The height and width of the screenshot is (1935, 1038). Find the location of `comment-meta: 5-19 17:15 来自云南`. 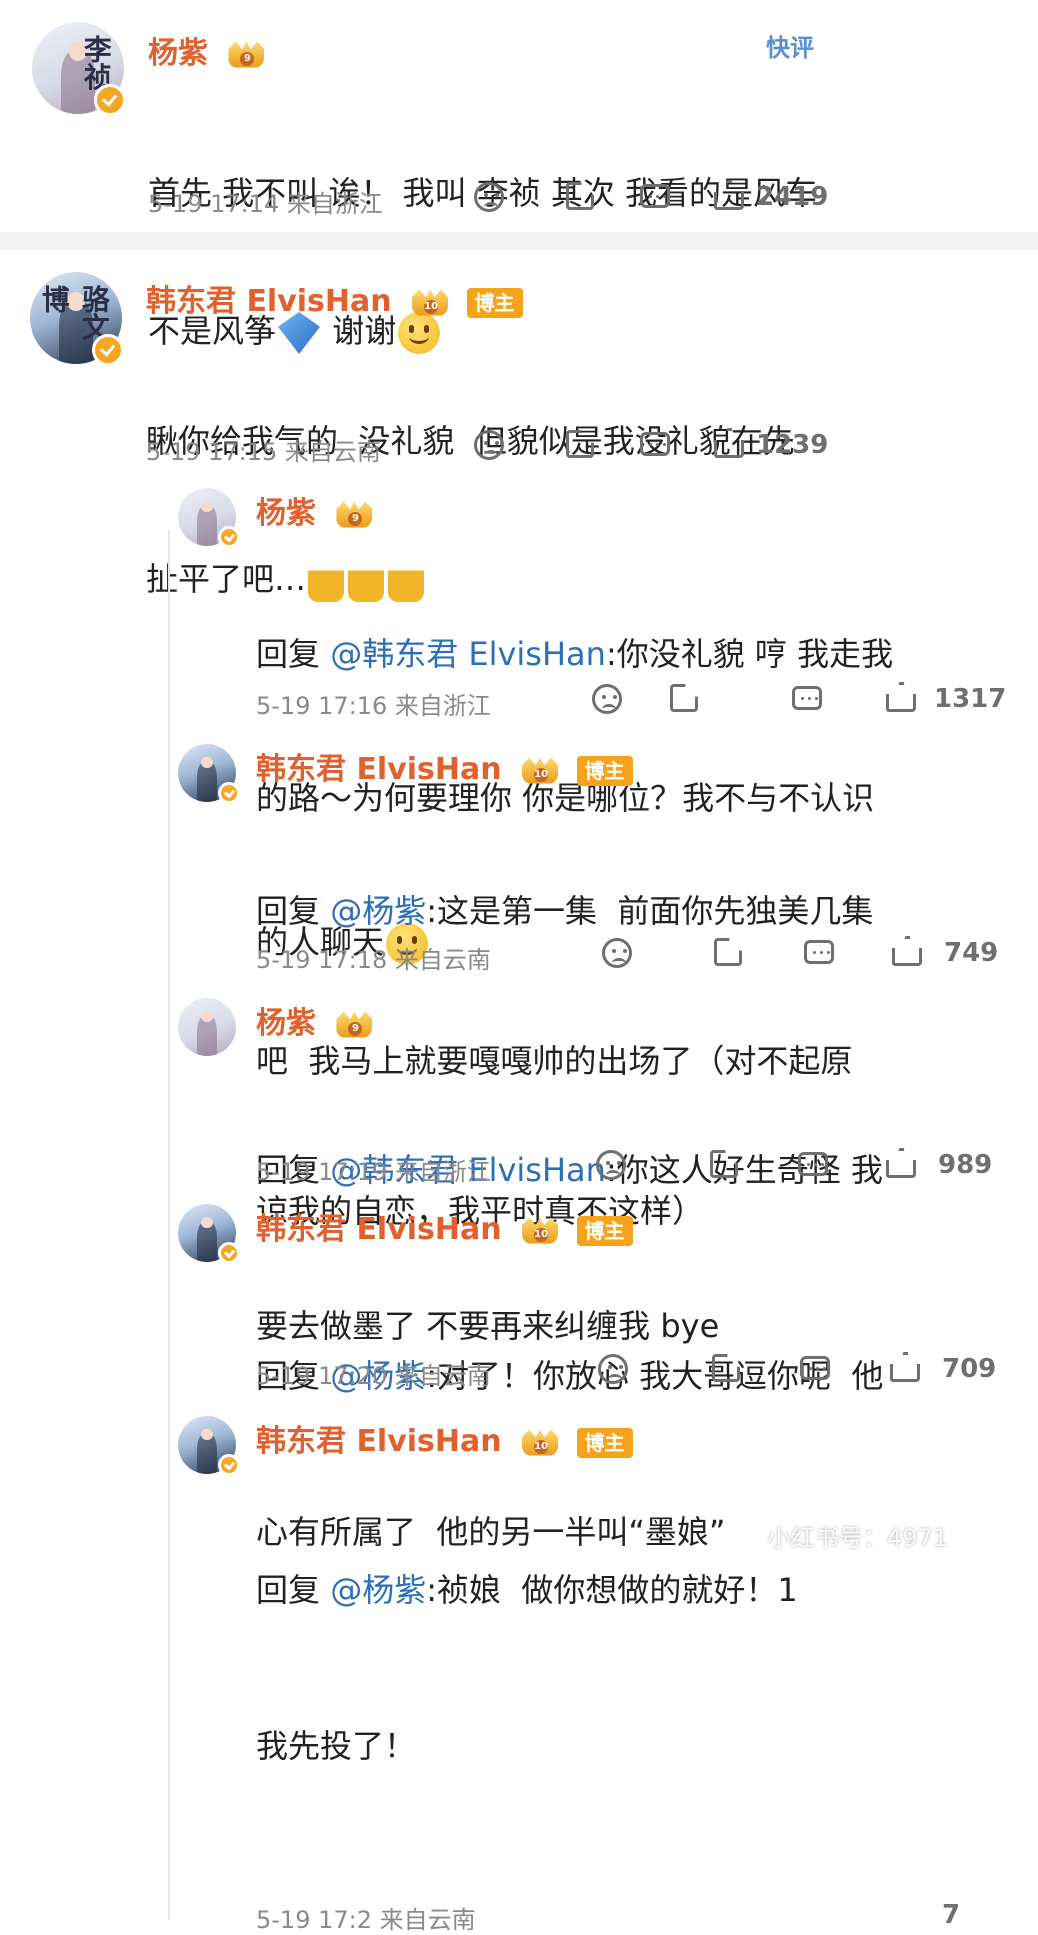

comment-meta: 5-19 17:15 来自云南 is located at coordinates (263, 449).